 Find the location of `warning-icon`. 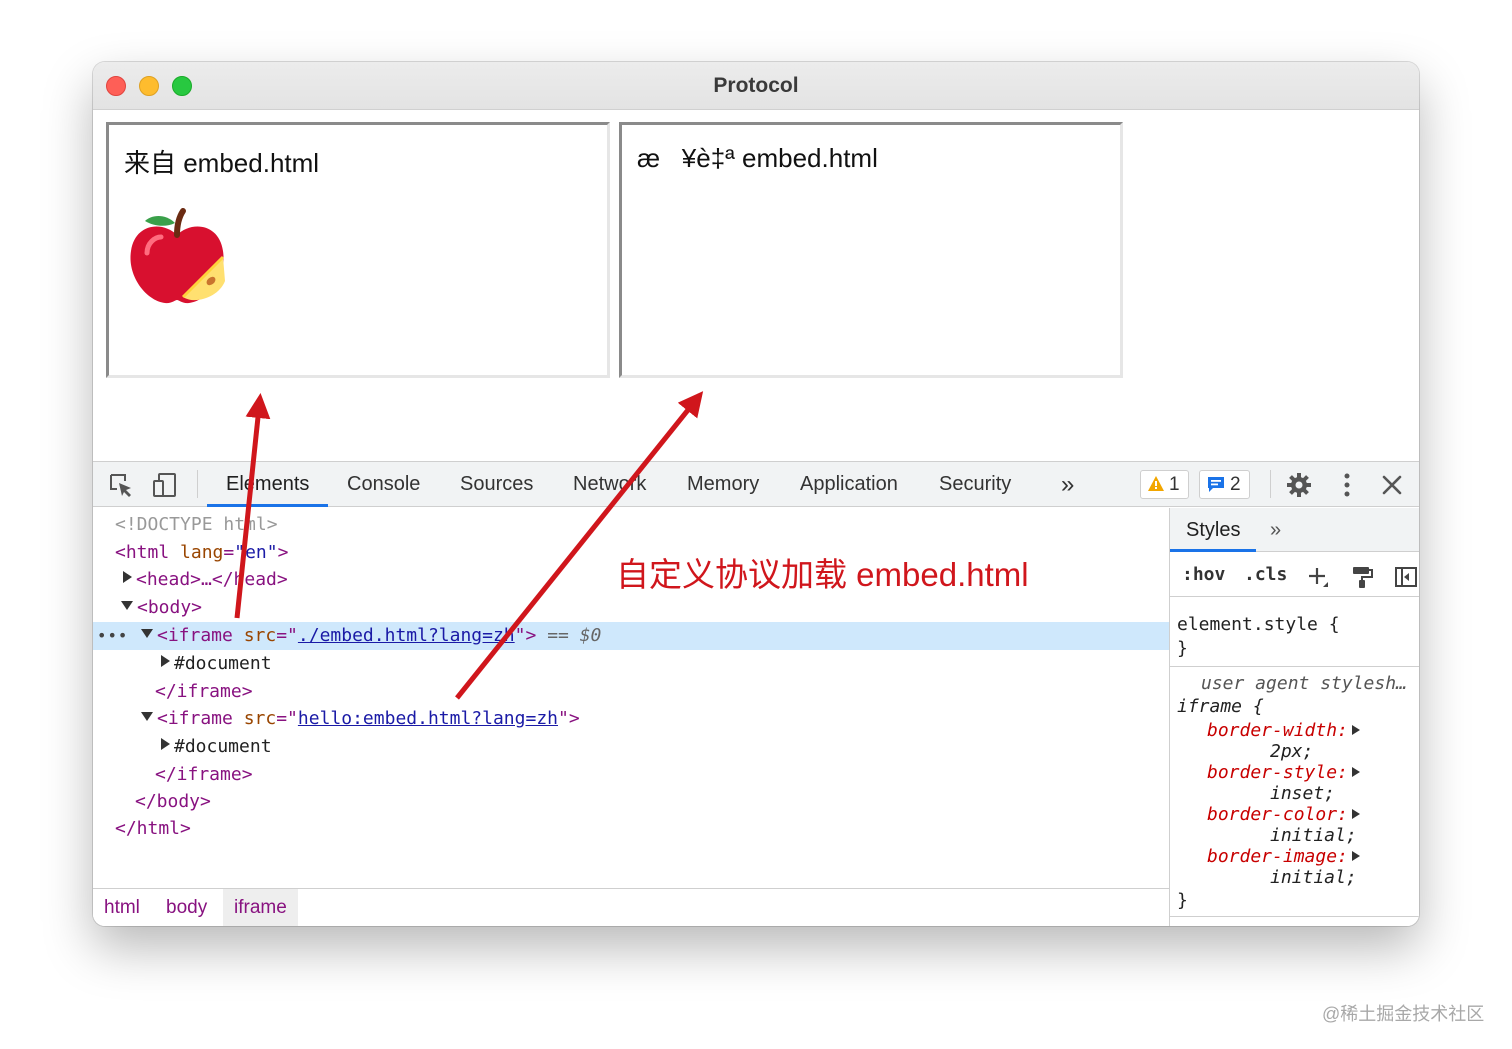

warning-icon is located at coordinates (1156, 483).